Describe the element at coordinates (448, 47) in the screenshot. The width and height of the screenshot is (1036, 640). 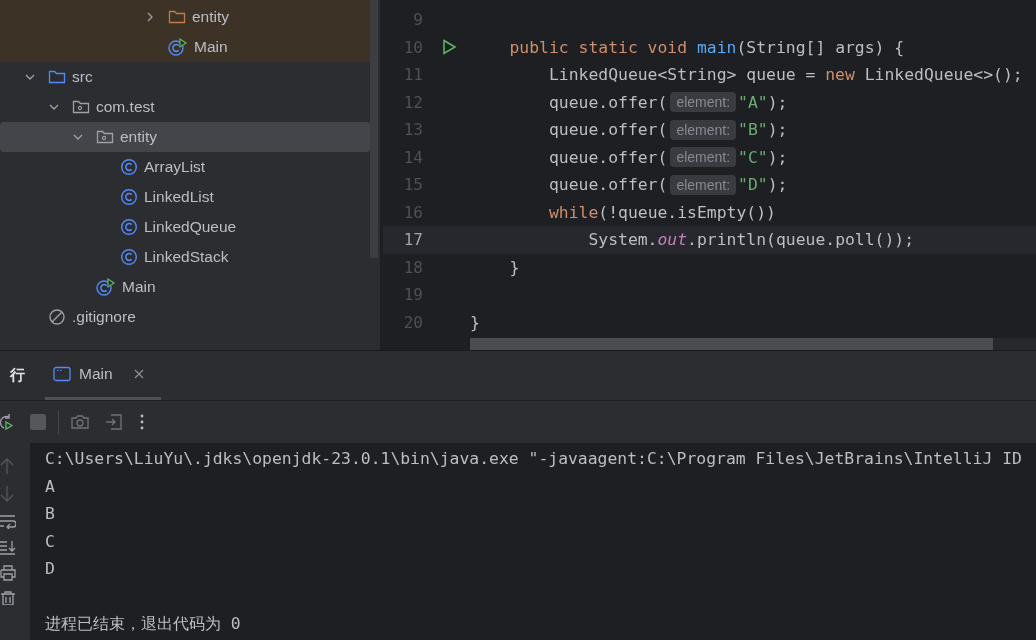
I see `run-icon` at that location.